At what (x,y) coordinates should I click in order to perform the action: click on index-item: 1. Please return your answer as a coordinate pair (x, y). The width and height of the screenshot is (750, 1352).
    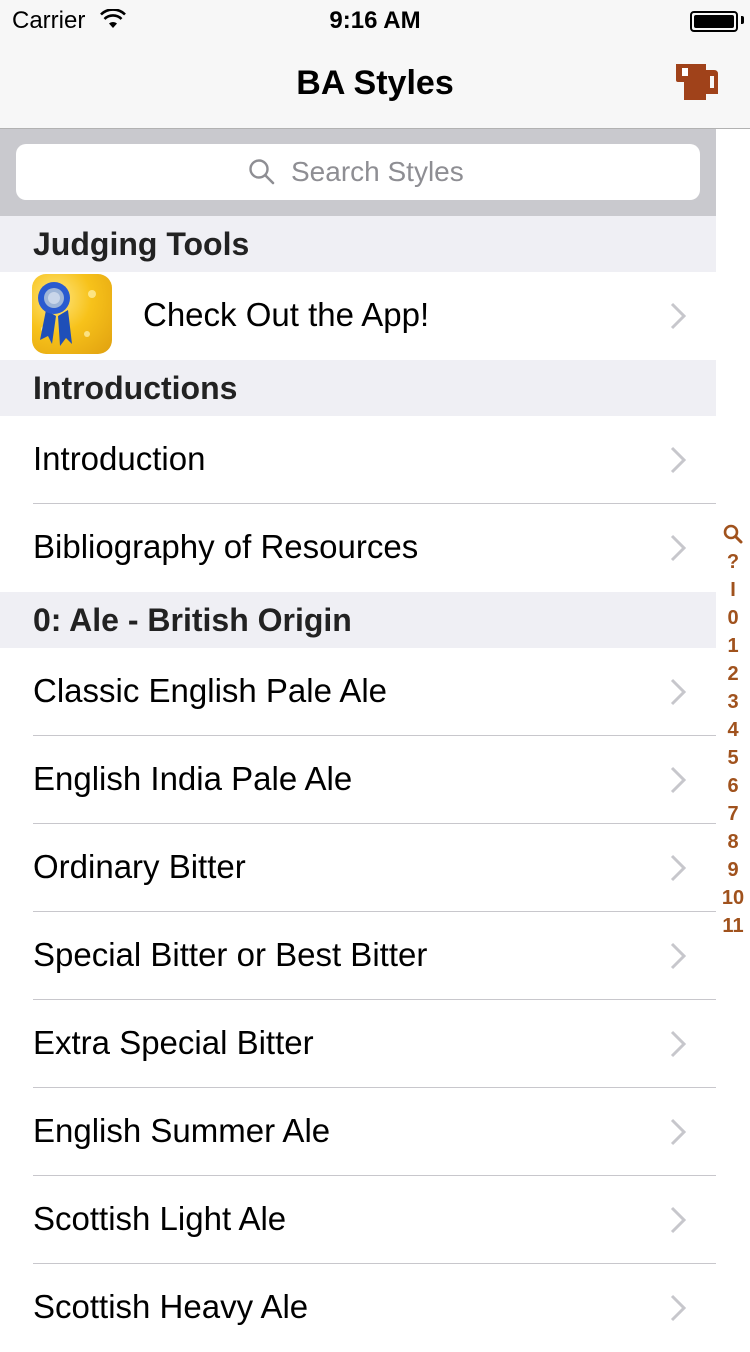
    Looking at the image, I should click on (732, 646).